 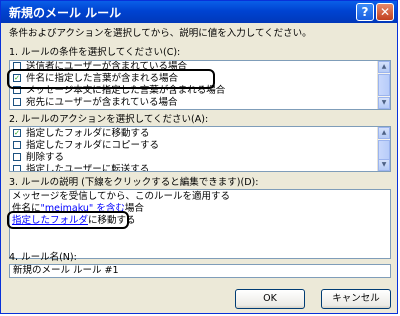 I want to click on action-item-label: 指定したユーザーに転送する, so click(x=88, y=168).